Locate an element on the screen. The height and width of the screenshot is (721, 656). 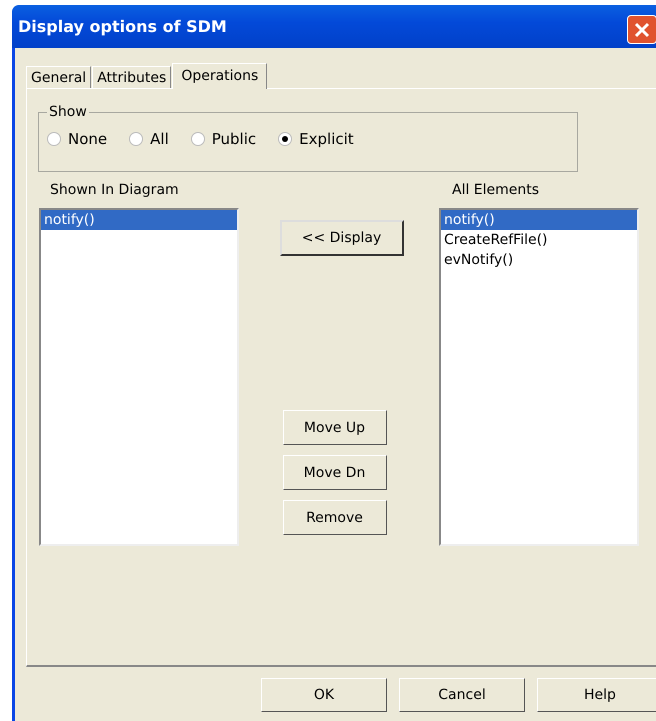
dialog-button: OK is located at coordinates (324, 695).